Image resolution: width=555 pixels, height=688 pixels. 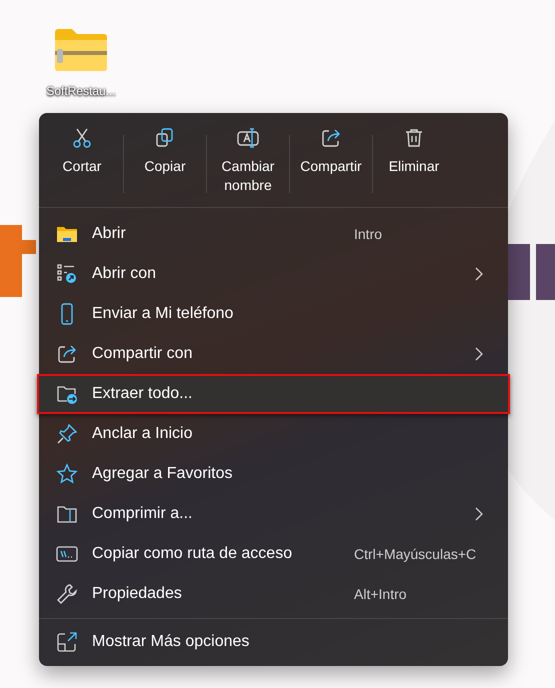 I want to click on menu-item-label: Copiar como ruta de acceso, so click(x=193, y=554).